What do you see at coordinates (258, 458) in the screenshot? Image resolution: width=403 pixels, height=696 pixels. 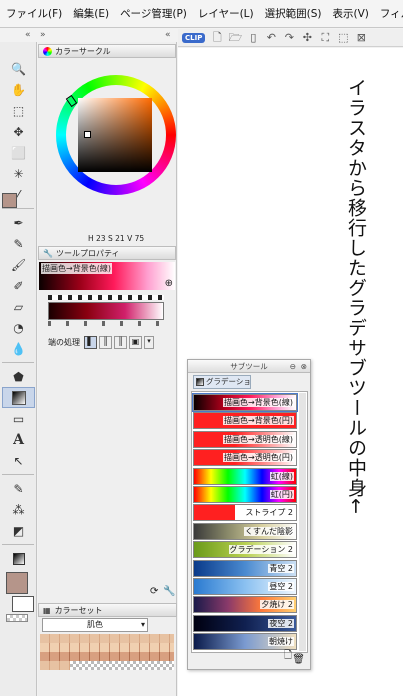 I see `gradient-item-label: 描画色→透明色(円)` at bounding box center [258, 458].